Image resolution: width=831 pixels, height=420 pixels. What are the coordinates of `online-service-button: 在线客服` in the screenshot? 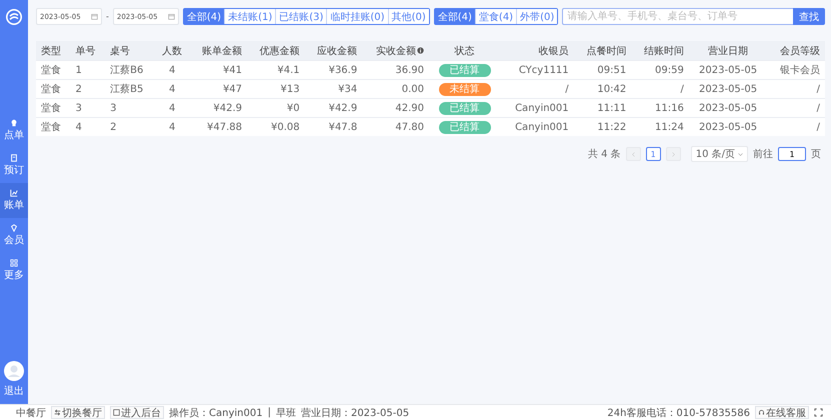 It's located at (782, 412).